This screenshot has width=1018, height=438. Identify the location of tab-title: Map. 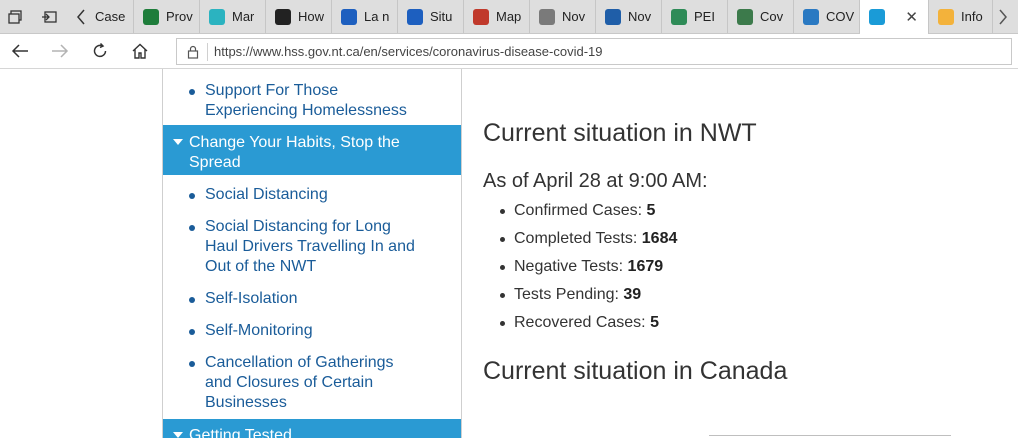
(508, 16).